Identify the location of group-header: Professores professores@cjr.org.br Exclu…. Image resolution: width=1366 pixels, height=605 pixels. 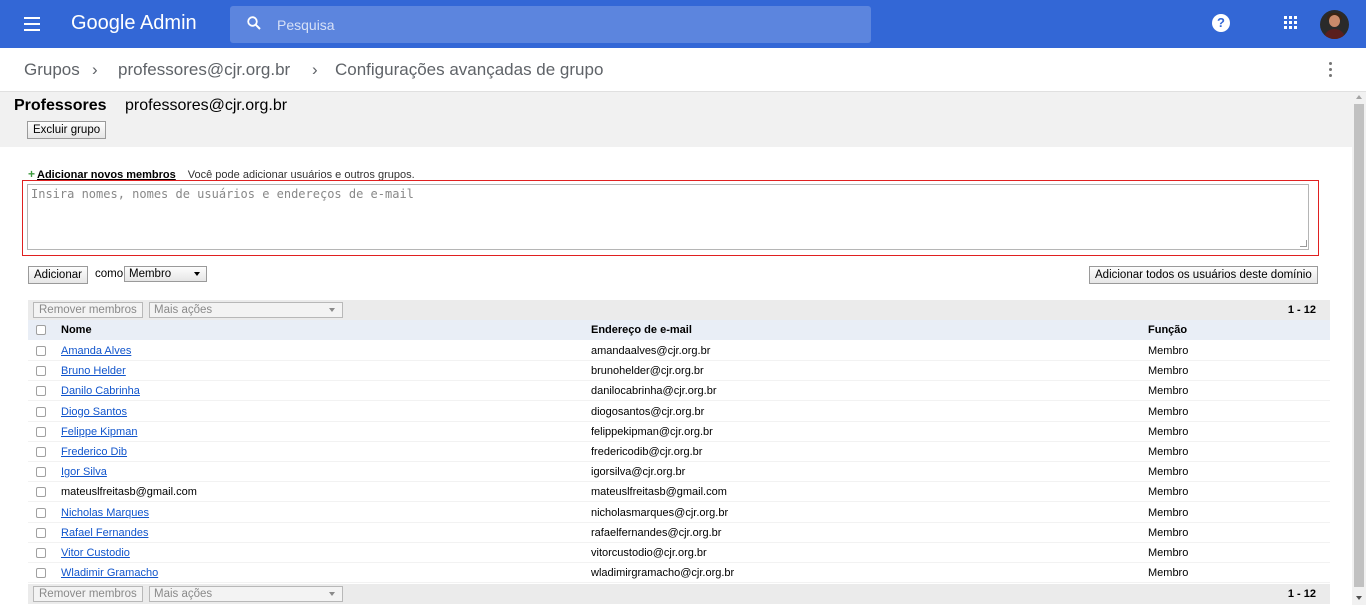
(676, 119).